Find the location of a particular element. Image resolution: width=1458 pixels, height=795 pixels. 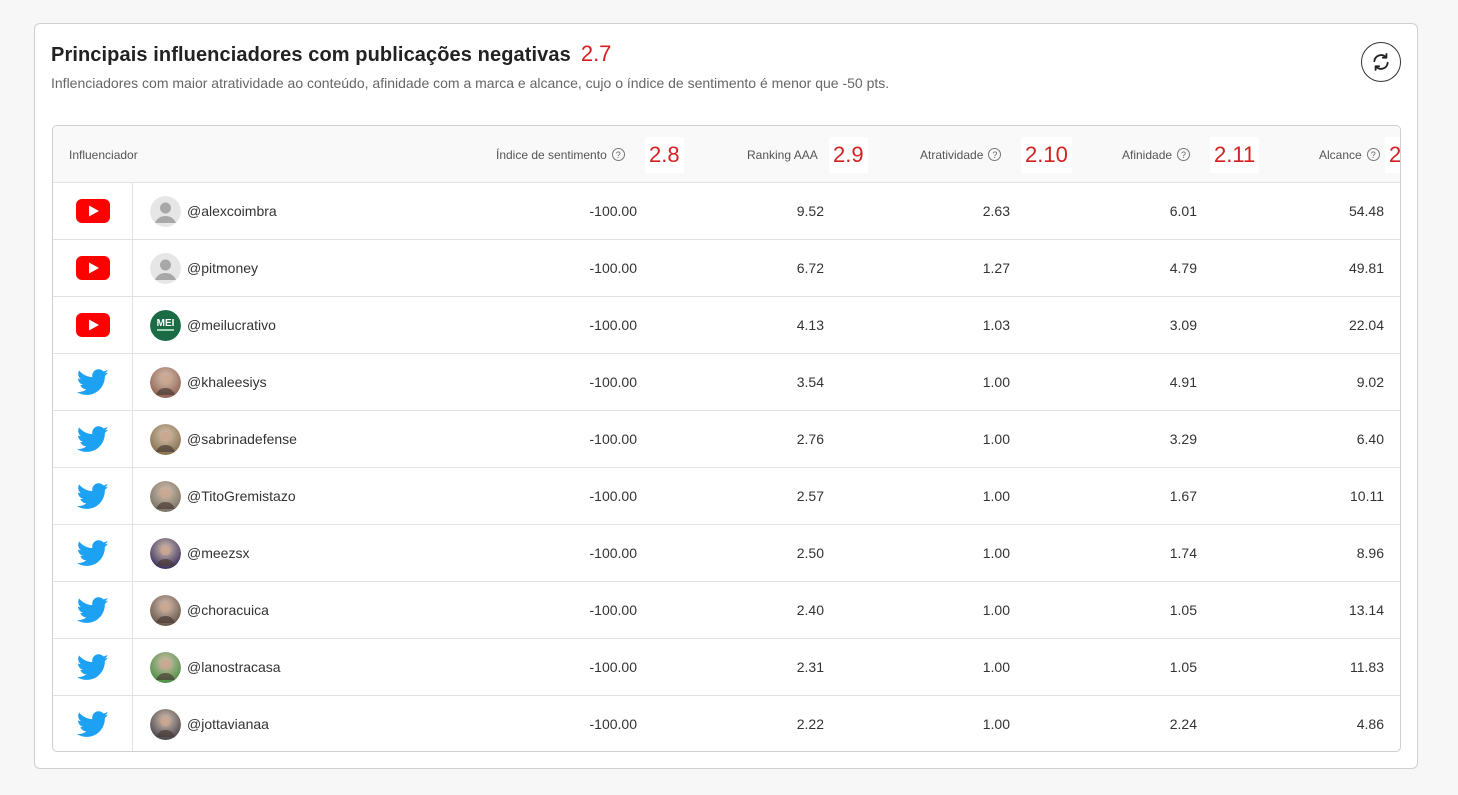

table-row: @jottavianaa -100.00 2.22 1.00 2.24 4.86 is located at coordinates (726, 723).